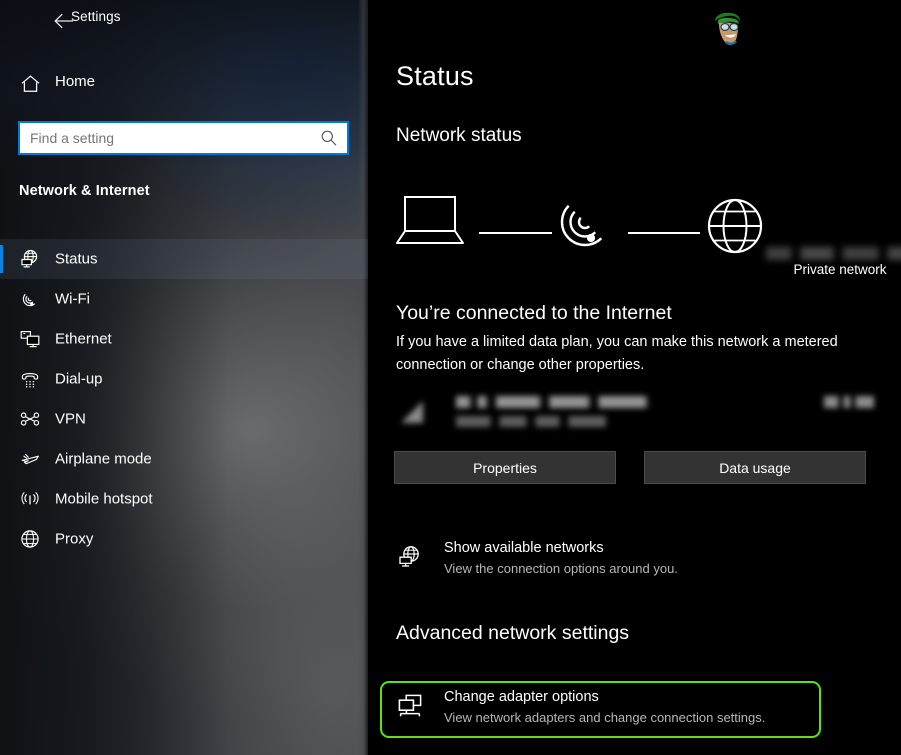 The image size is (901, 755). Describe the element at coordinates (76, 259) in the screenshot. I see `sidebar-item-label: Status` at that location.